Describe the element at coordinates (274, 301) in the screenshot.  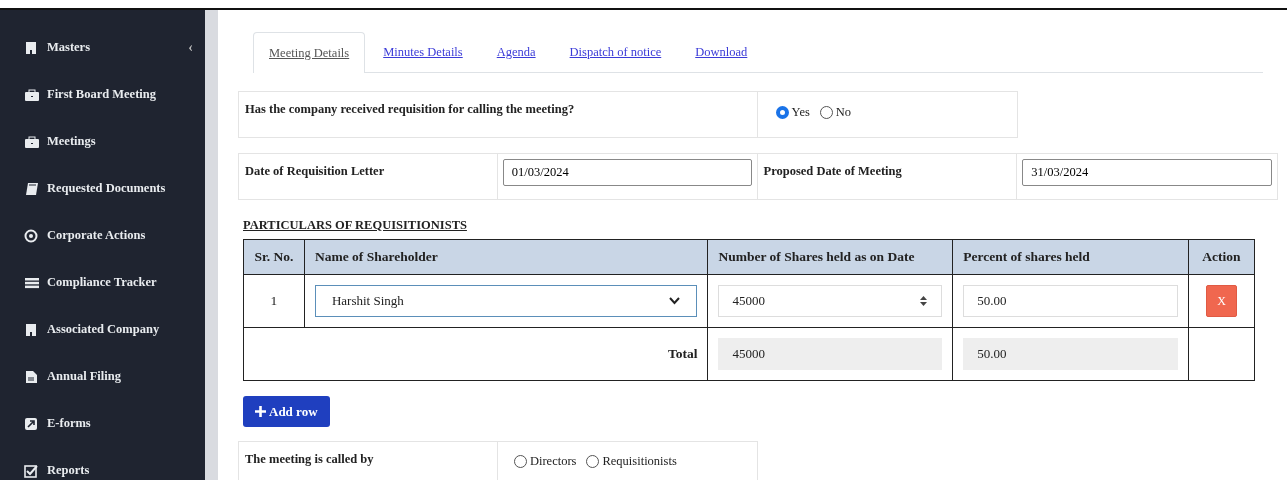
I see `table-cell: 1` at that location.